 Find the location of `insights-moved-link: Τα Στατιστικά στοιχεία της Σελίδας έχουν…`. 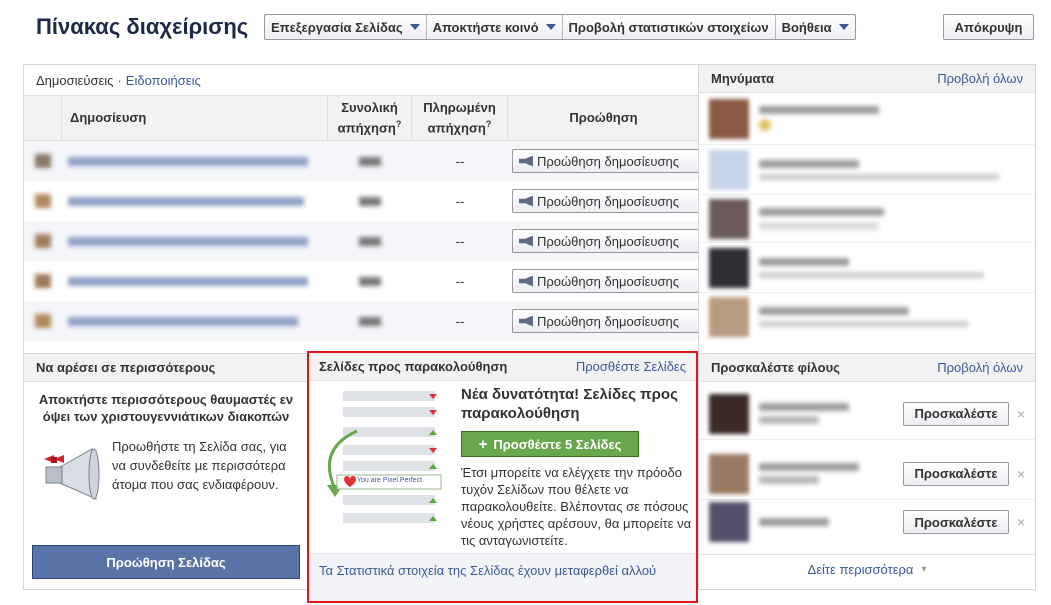

insights-moved-link: Τα Στατιστικά στοιχεία της Σελίδας έχουν… is located at coordinates (494, 570).